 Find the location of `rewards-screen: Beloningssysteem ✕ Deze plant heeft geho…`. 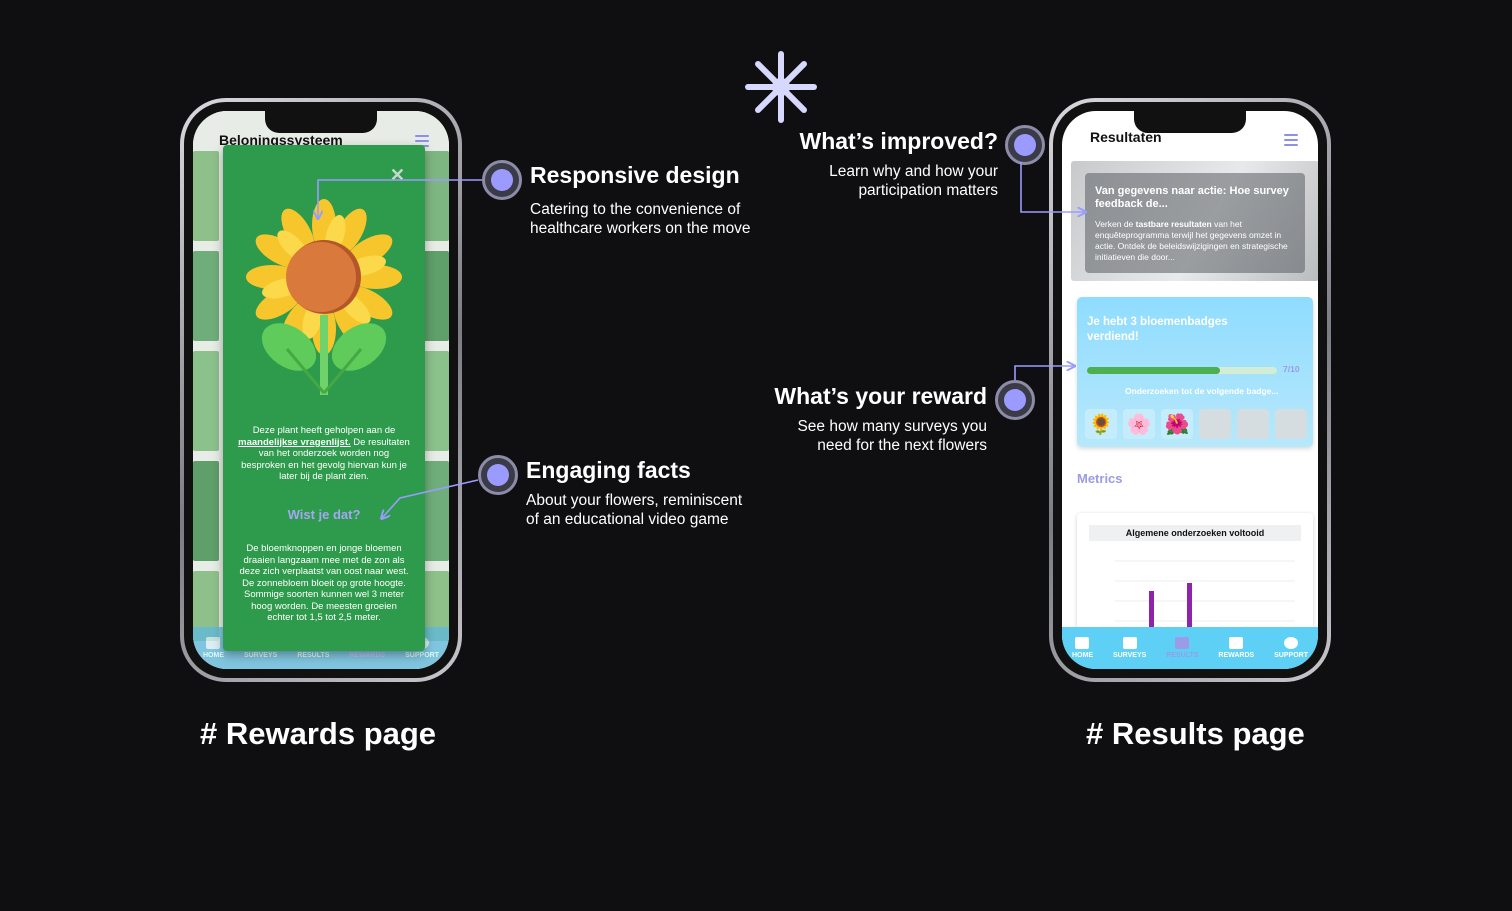

rewards-screen: Beloningssysteem ✕ Deze plant heeft geho… is located at coordinates (321, 390).